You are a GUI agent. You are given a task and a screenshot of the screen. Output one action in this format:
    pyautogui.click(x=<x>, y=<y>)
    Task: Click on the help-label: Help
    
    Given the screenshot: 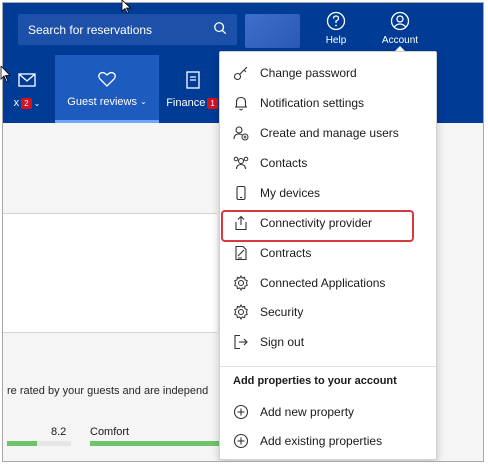 What is the action you would take?
    pyautogui.click(x=336, y=40)
    